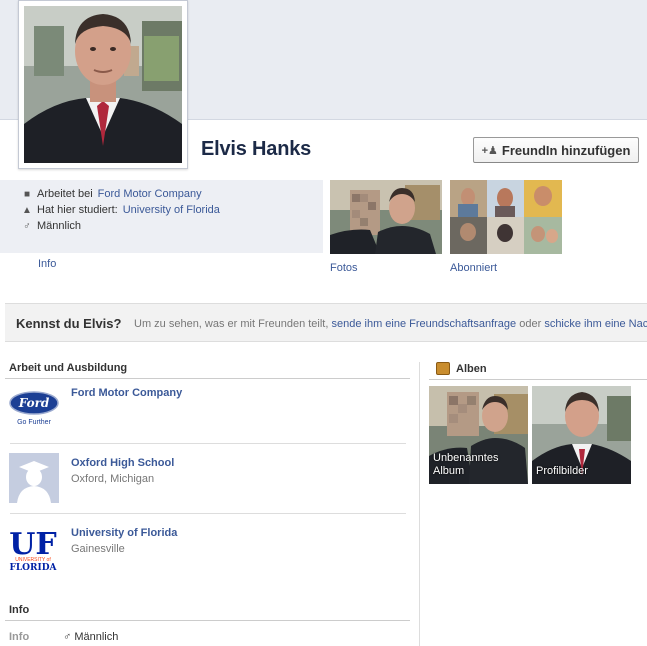  Describe the element at coordinates (27, 194) in the screenshot. I see `briefcase-icon: ■` at that location.